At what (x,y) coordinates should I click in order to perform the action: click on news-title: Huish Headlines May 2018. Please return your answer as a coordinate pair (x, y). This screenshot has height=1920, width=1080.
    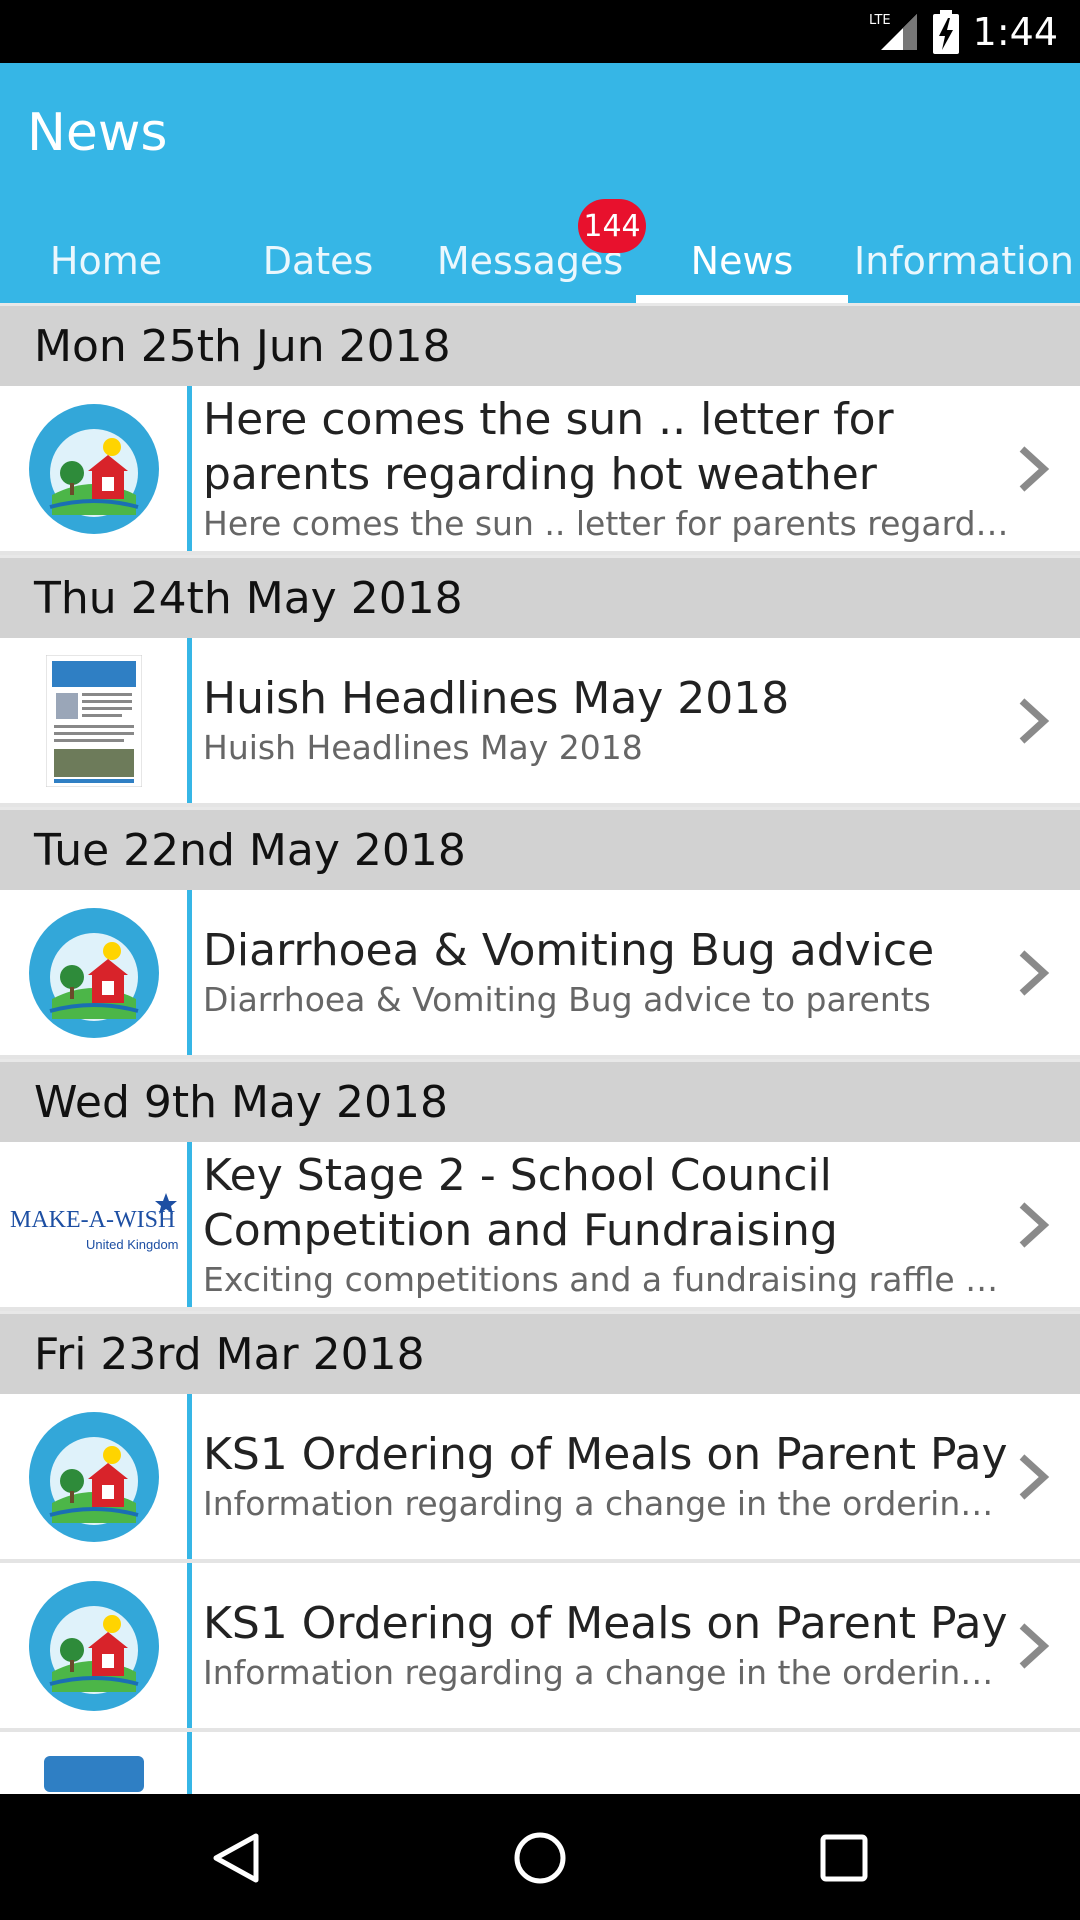
    Looking at the image, I should click on (496, 698).